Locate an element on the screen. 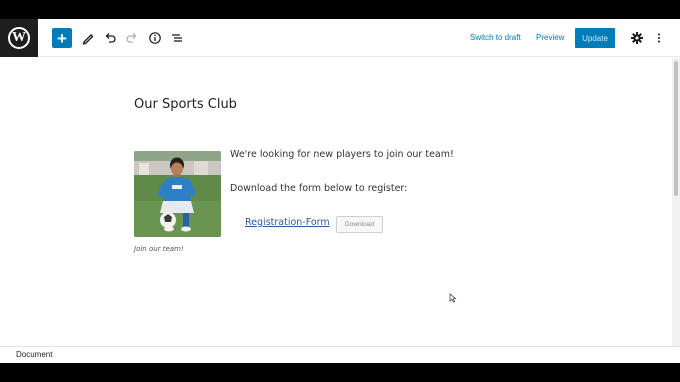  wordpress-logo-letter: W is located at coordinates (19, 38).